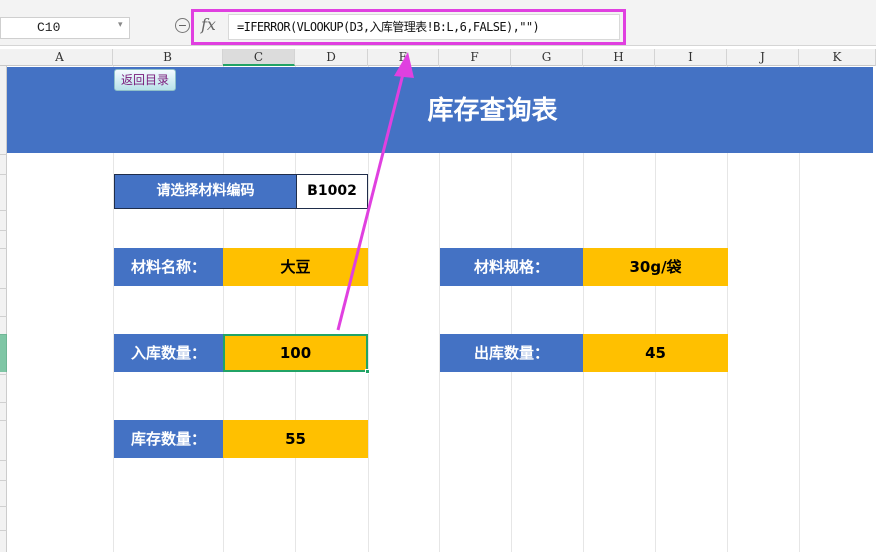  I want to click on outbound-qty-value: 45, so click(655, 353).